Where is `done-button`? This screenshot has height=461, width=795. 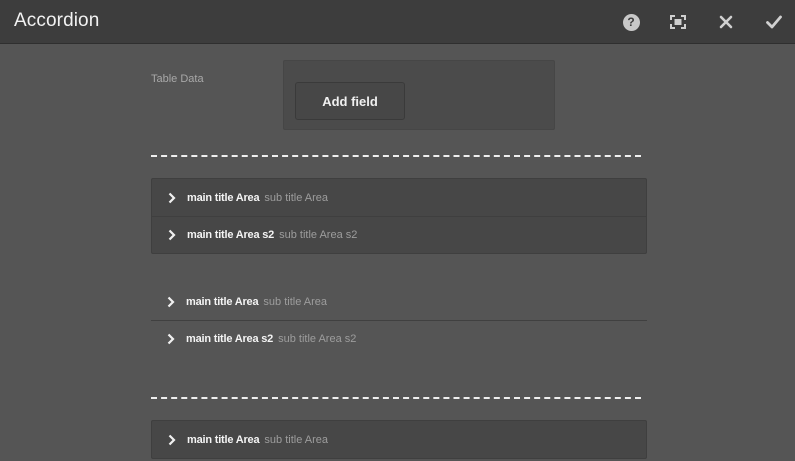
done-button is located at coordinates (774, 22).